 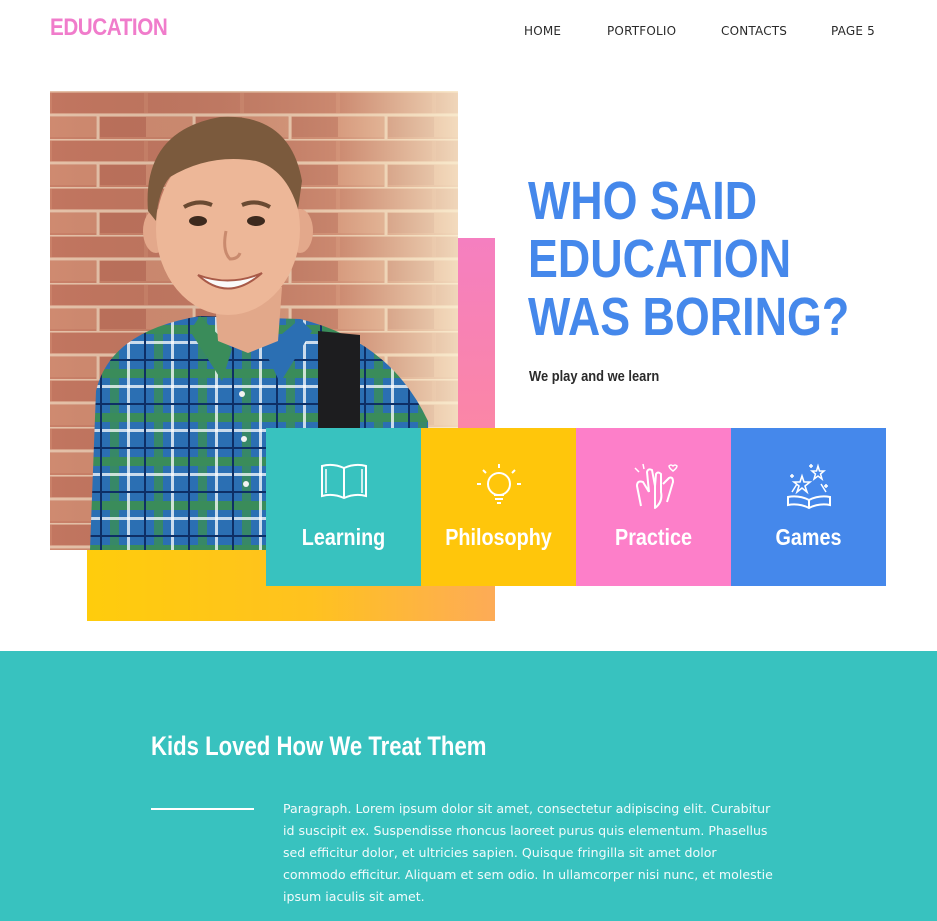 I want to click on feature-label: Games, so click(x=808, y=537).